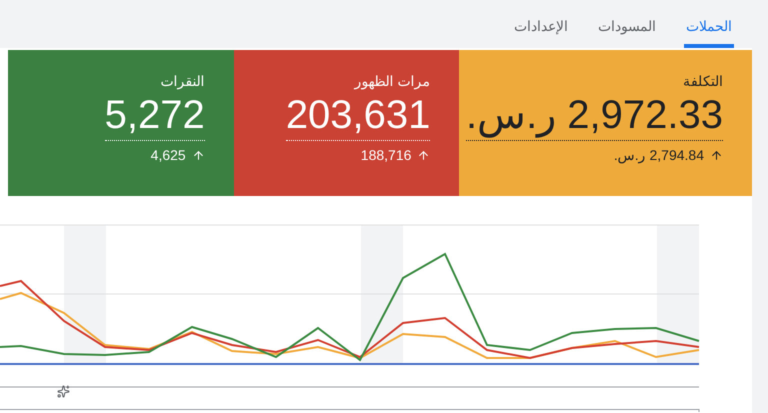 This screenshot has width=768, height=413. I want to click on metric-value: 5,272, so click(154, 116).